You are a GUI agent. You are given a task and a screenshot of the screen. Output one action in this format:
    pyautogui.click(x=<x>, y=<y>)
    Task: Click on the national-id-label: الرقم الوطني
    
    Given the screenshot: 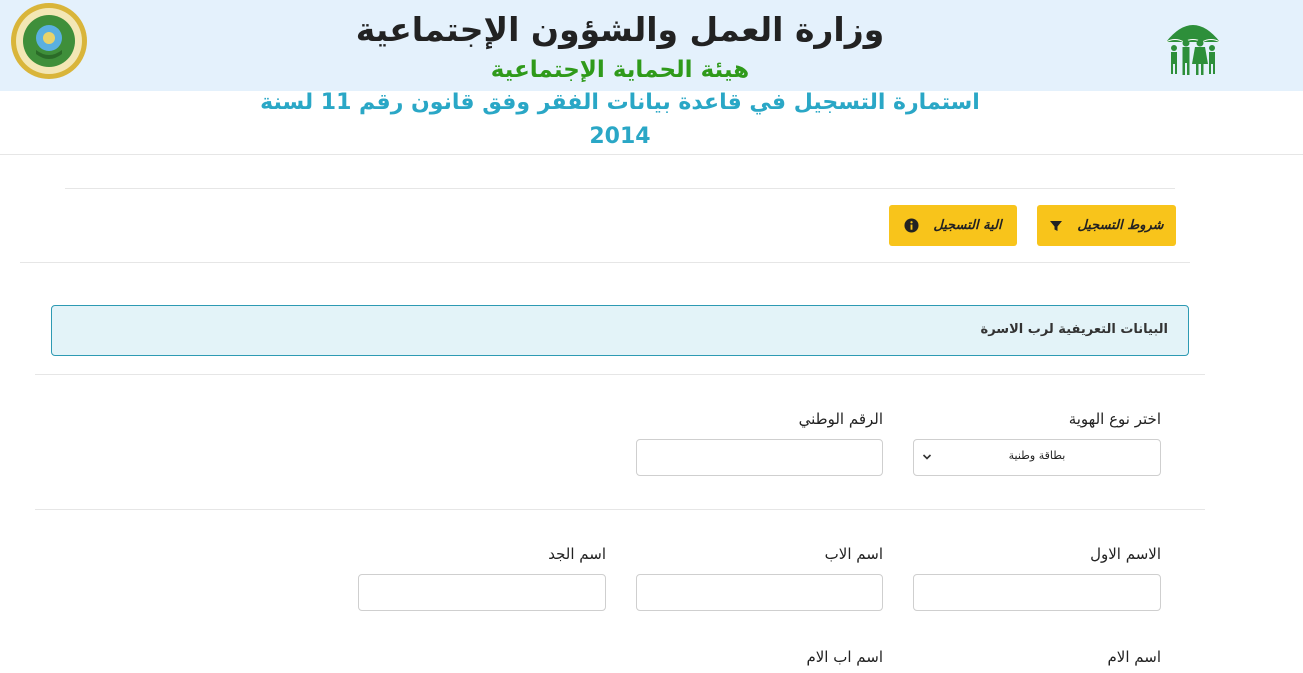 What is the action you would take?
    pyautogui.click(x=840, y=419)
    